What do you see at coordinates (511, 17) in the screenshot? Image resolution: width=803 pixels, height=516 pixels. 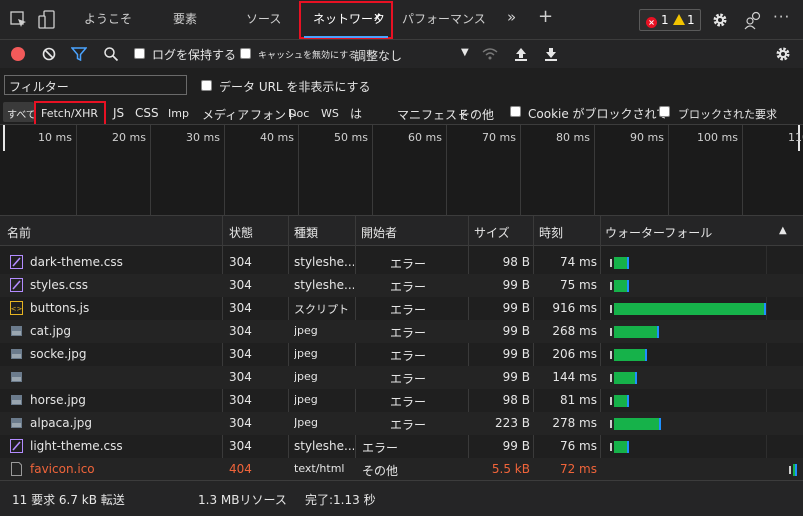 I see `more-tabs-icon: »` at bounding box center [511, 17].